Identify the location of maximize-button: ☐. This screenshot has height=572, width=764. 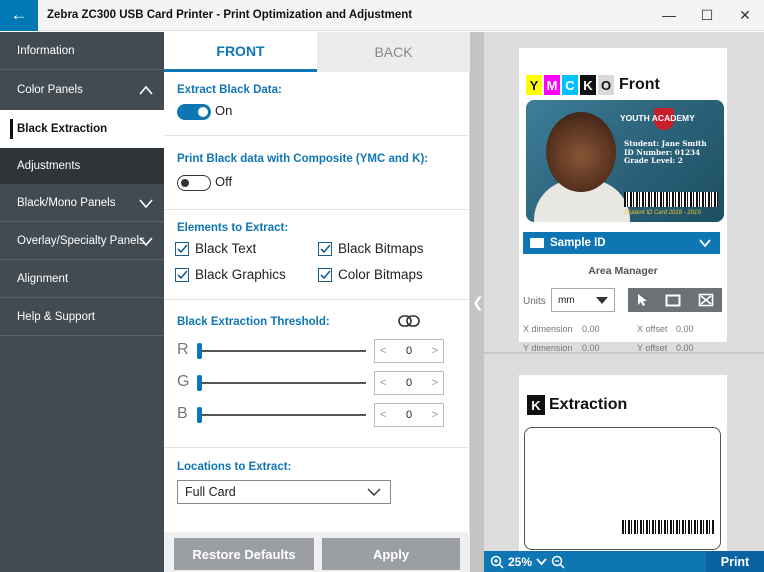
(707, 15).